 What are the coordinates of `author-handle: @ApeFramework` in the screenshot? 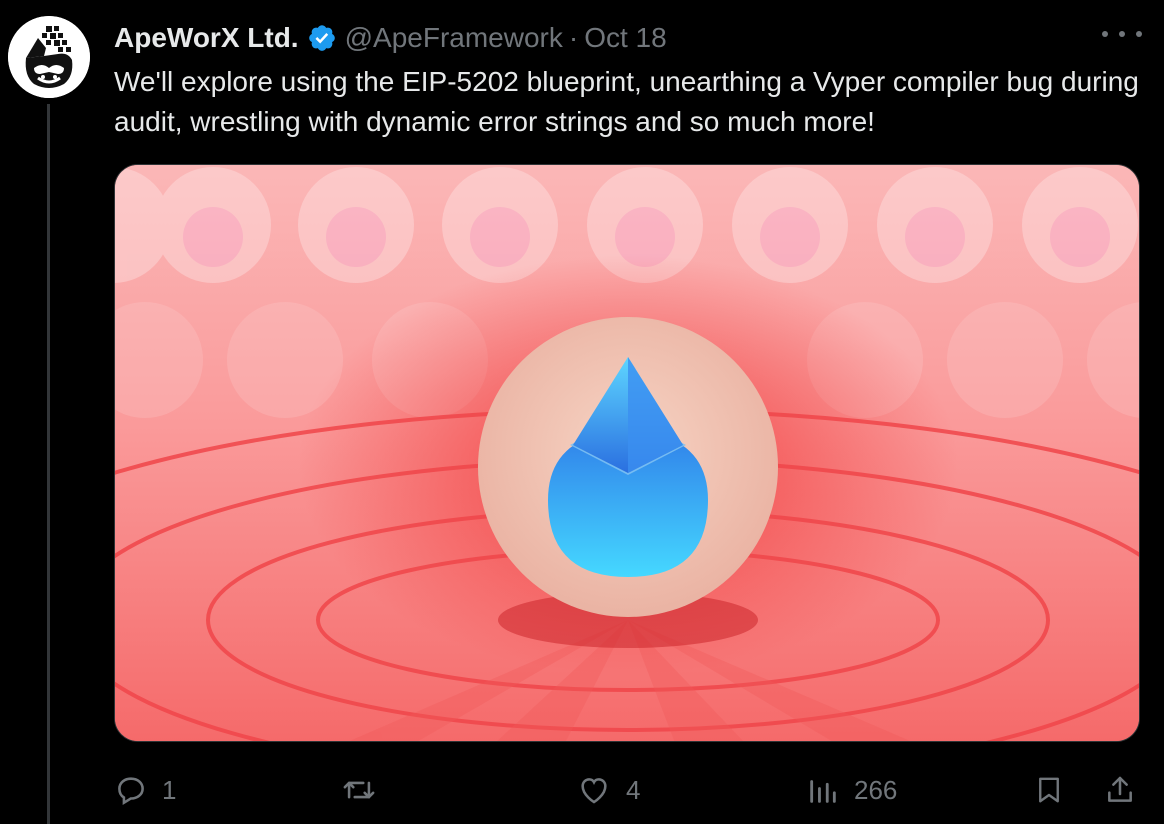 It's located at (454, 38).